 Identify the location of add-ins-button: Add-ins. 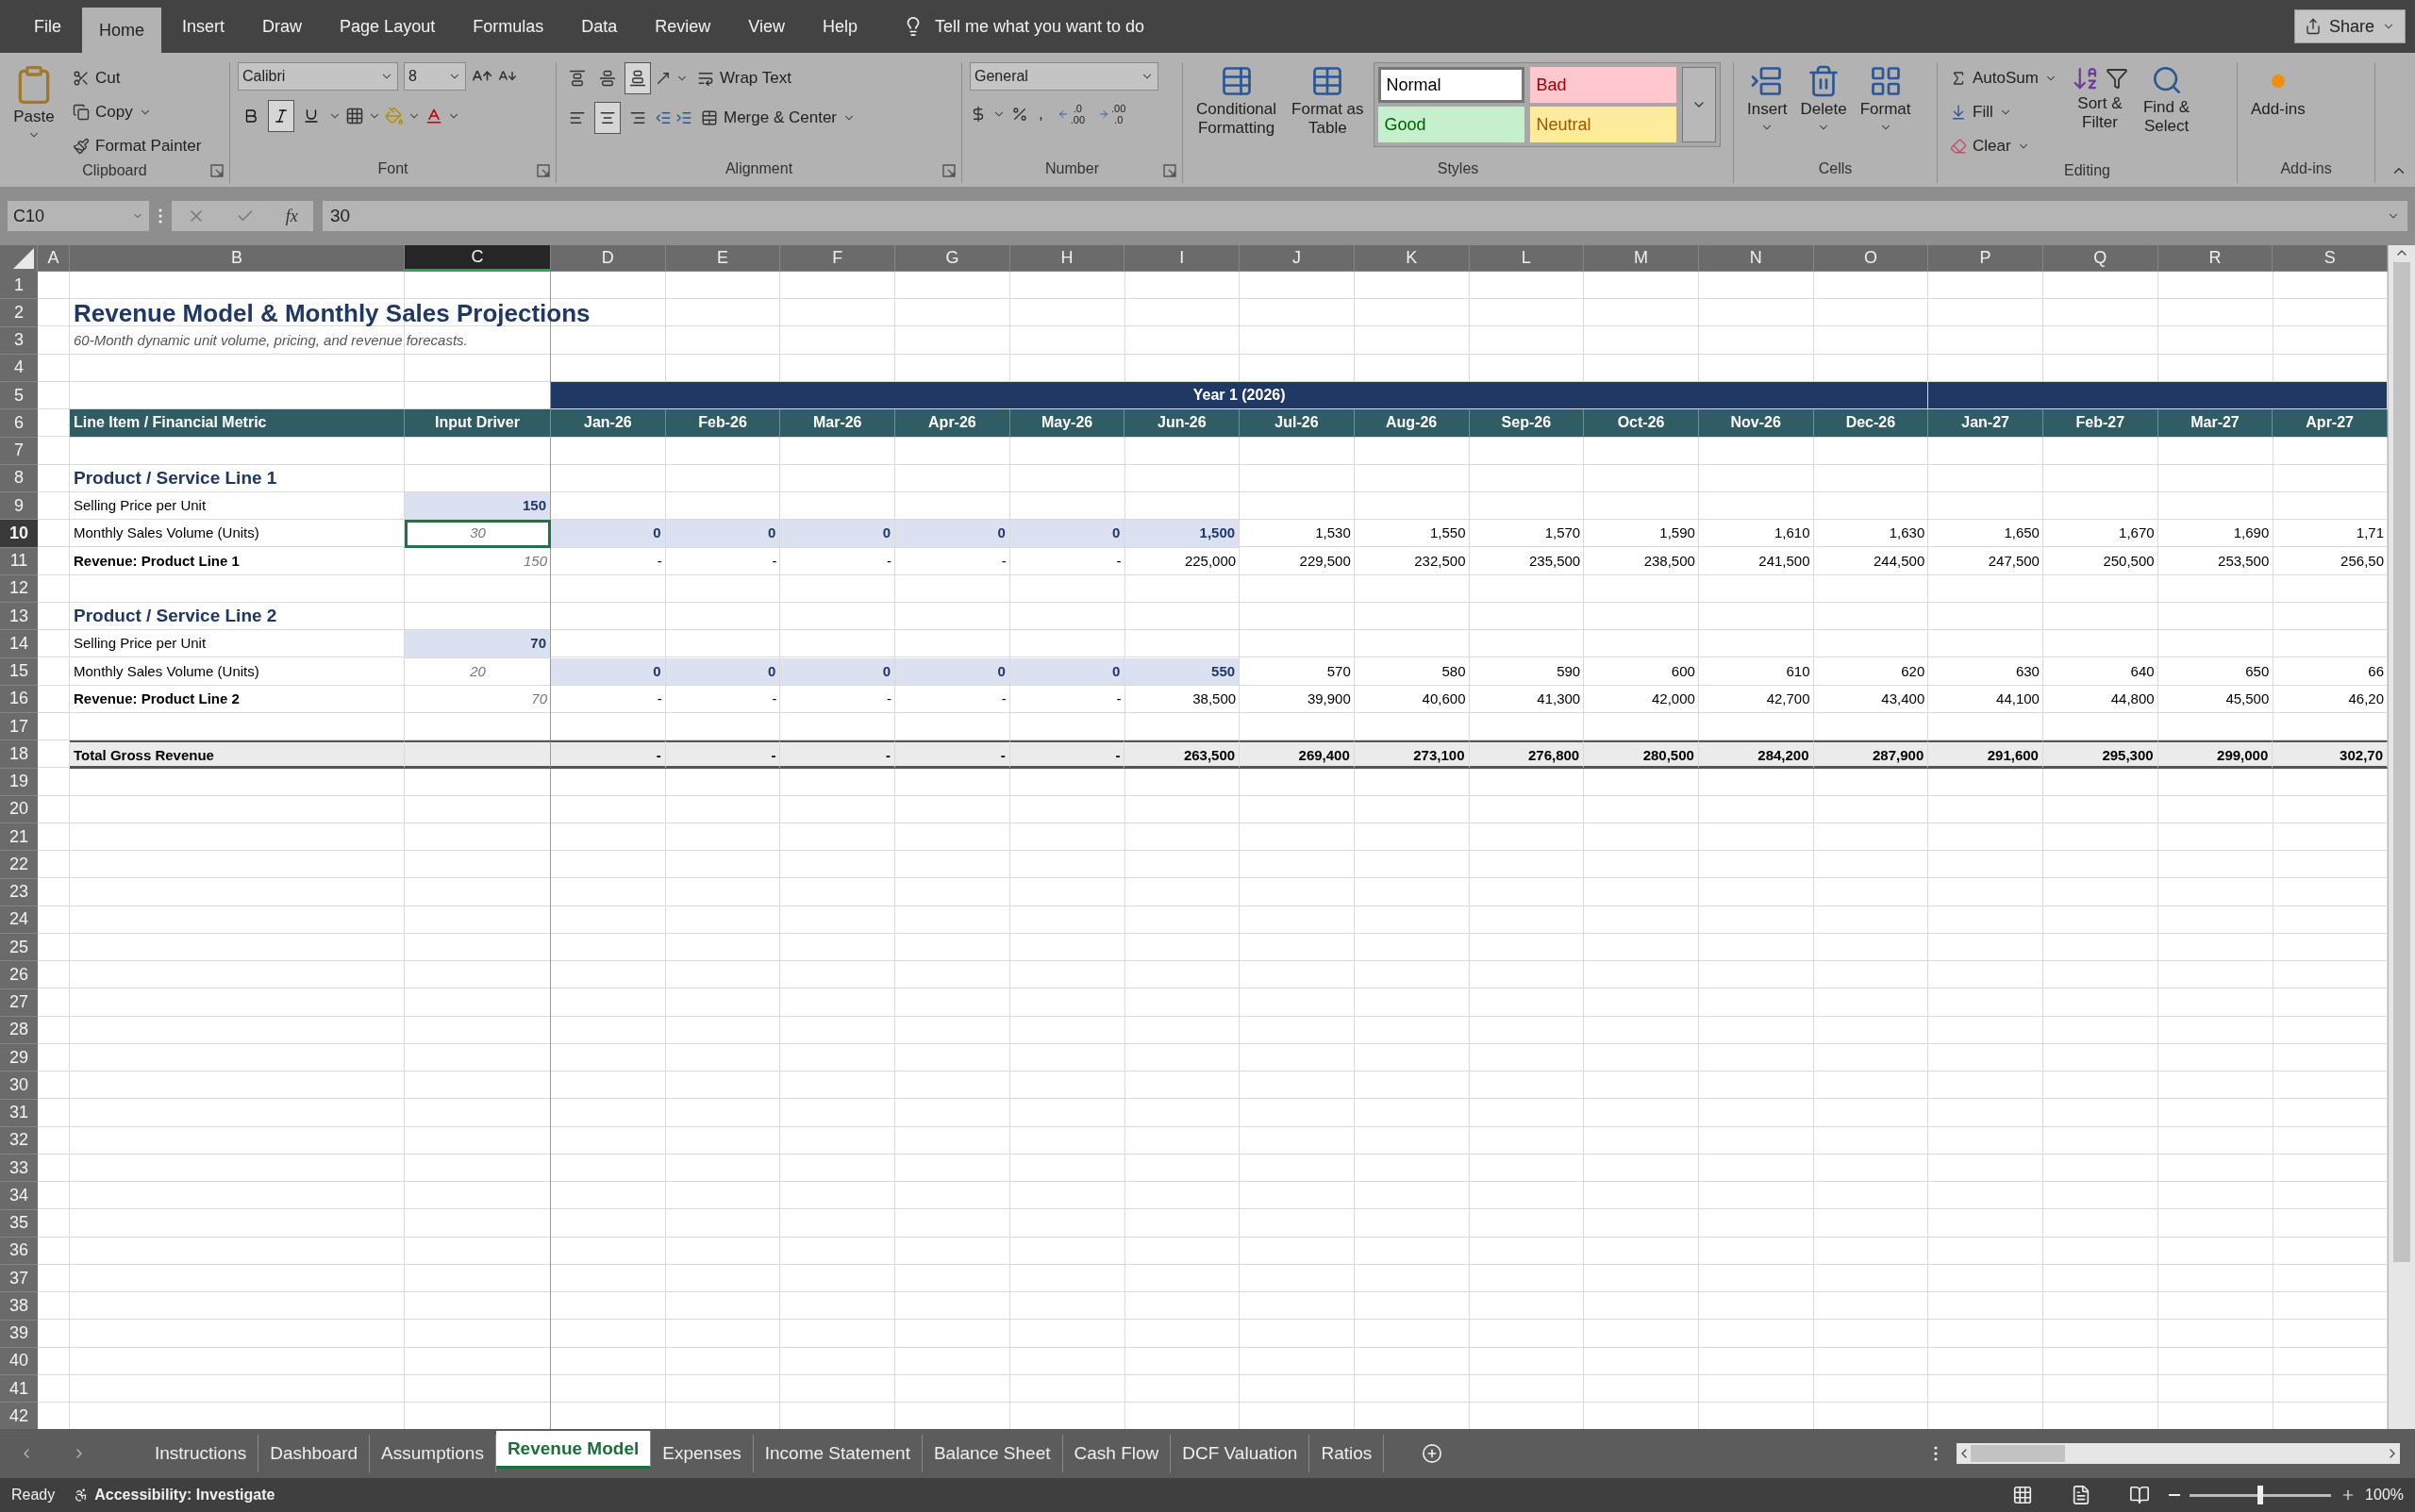
(2278, 92).